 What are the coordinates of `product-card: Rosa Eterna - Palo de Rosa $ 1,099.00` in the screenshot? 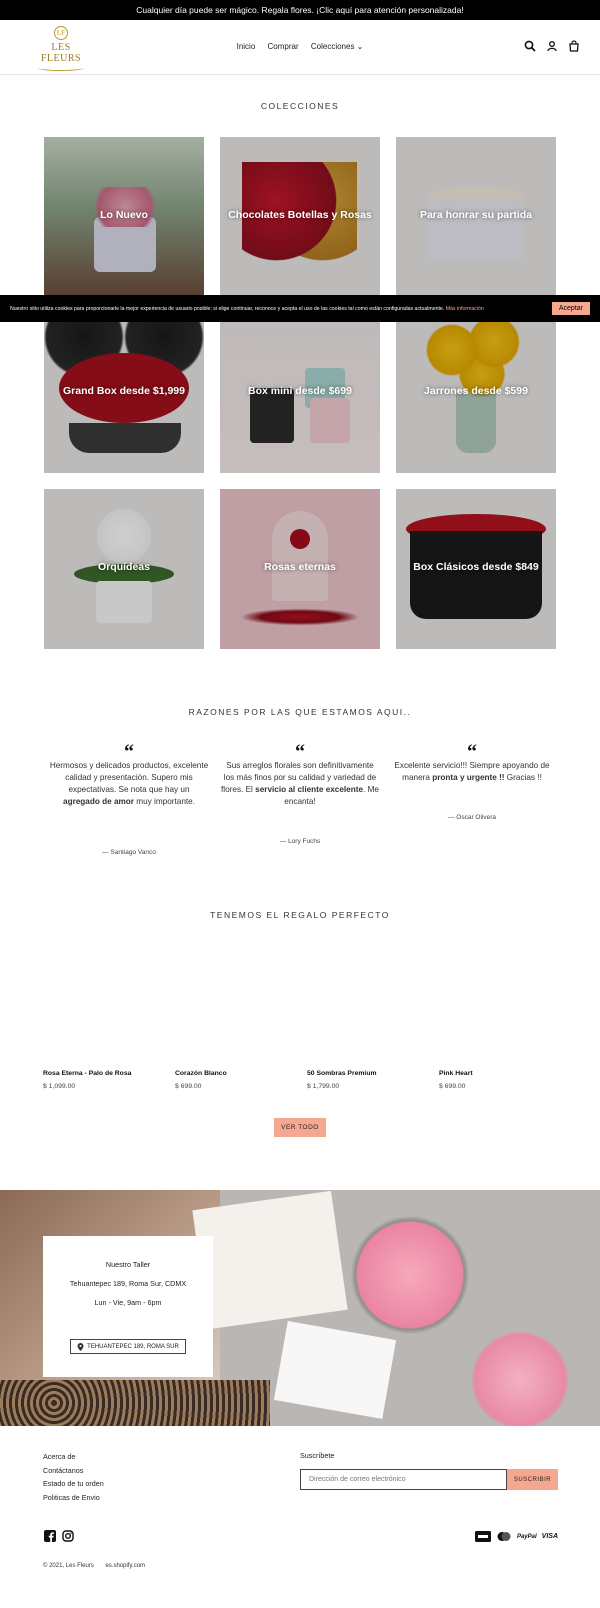 It's located at (103, 1080).